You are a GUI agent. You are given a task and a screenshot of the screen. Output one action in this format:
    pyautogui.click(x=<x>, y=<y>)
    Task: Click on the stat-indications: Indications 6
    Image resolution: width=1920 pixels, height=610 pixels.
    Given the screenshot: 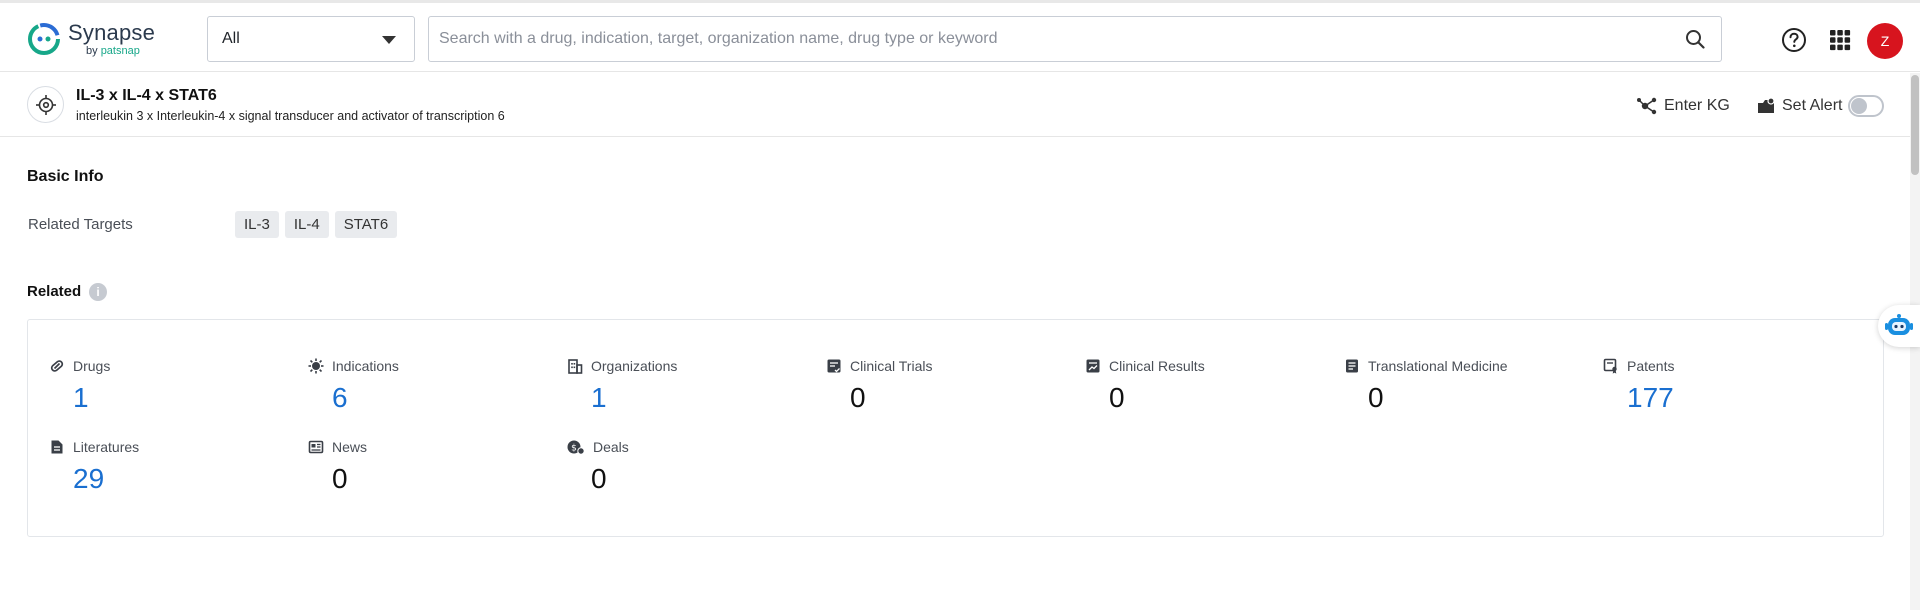 What is the action you would take?
    pyautogui.click(x=353, y=386)
    